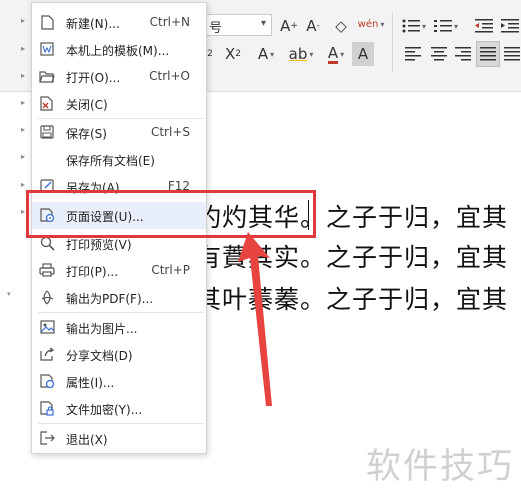 The image size is (521, 497). Describe the element at coordinates (266, 54) in the screenshot. I see `text-effect-button: A ▾` at that location.